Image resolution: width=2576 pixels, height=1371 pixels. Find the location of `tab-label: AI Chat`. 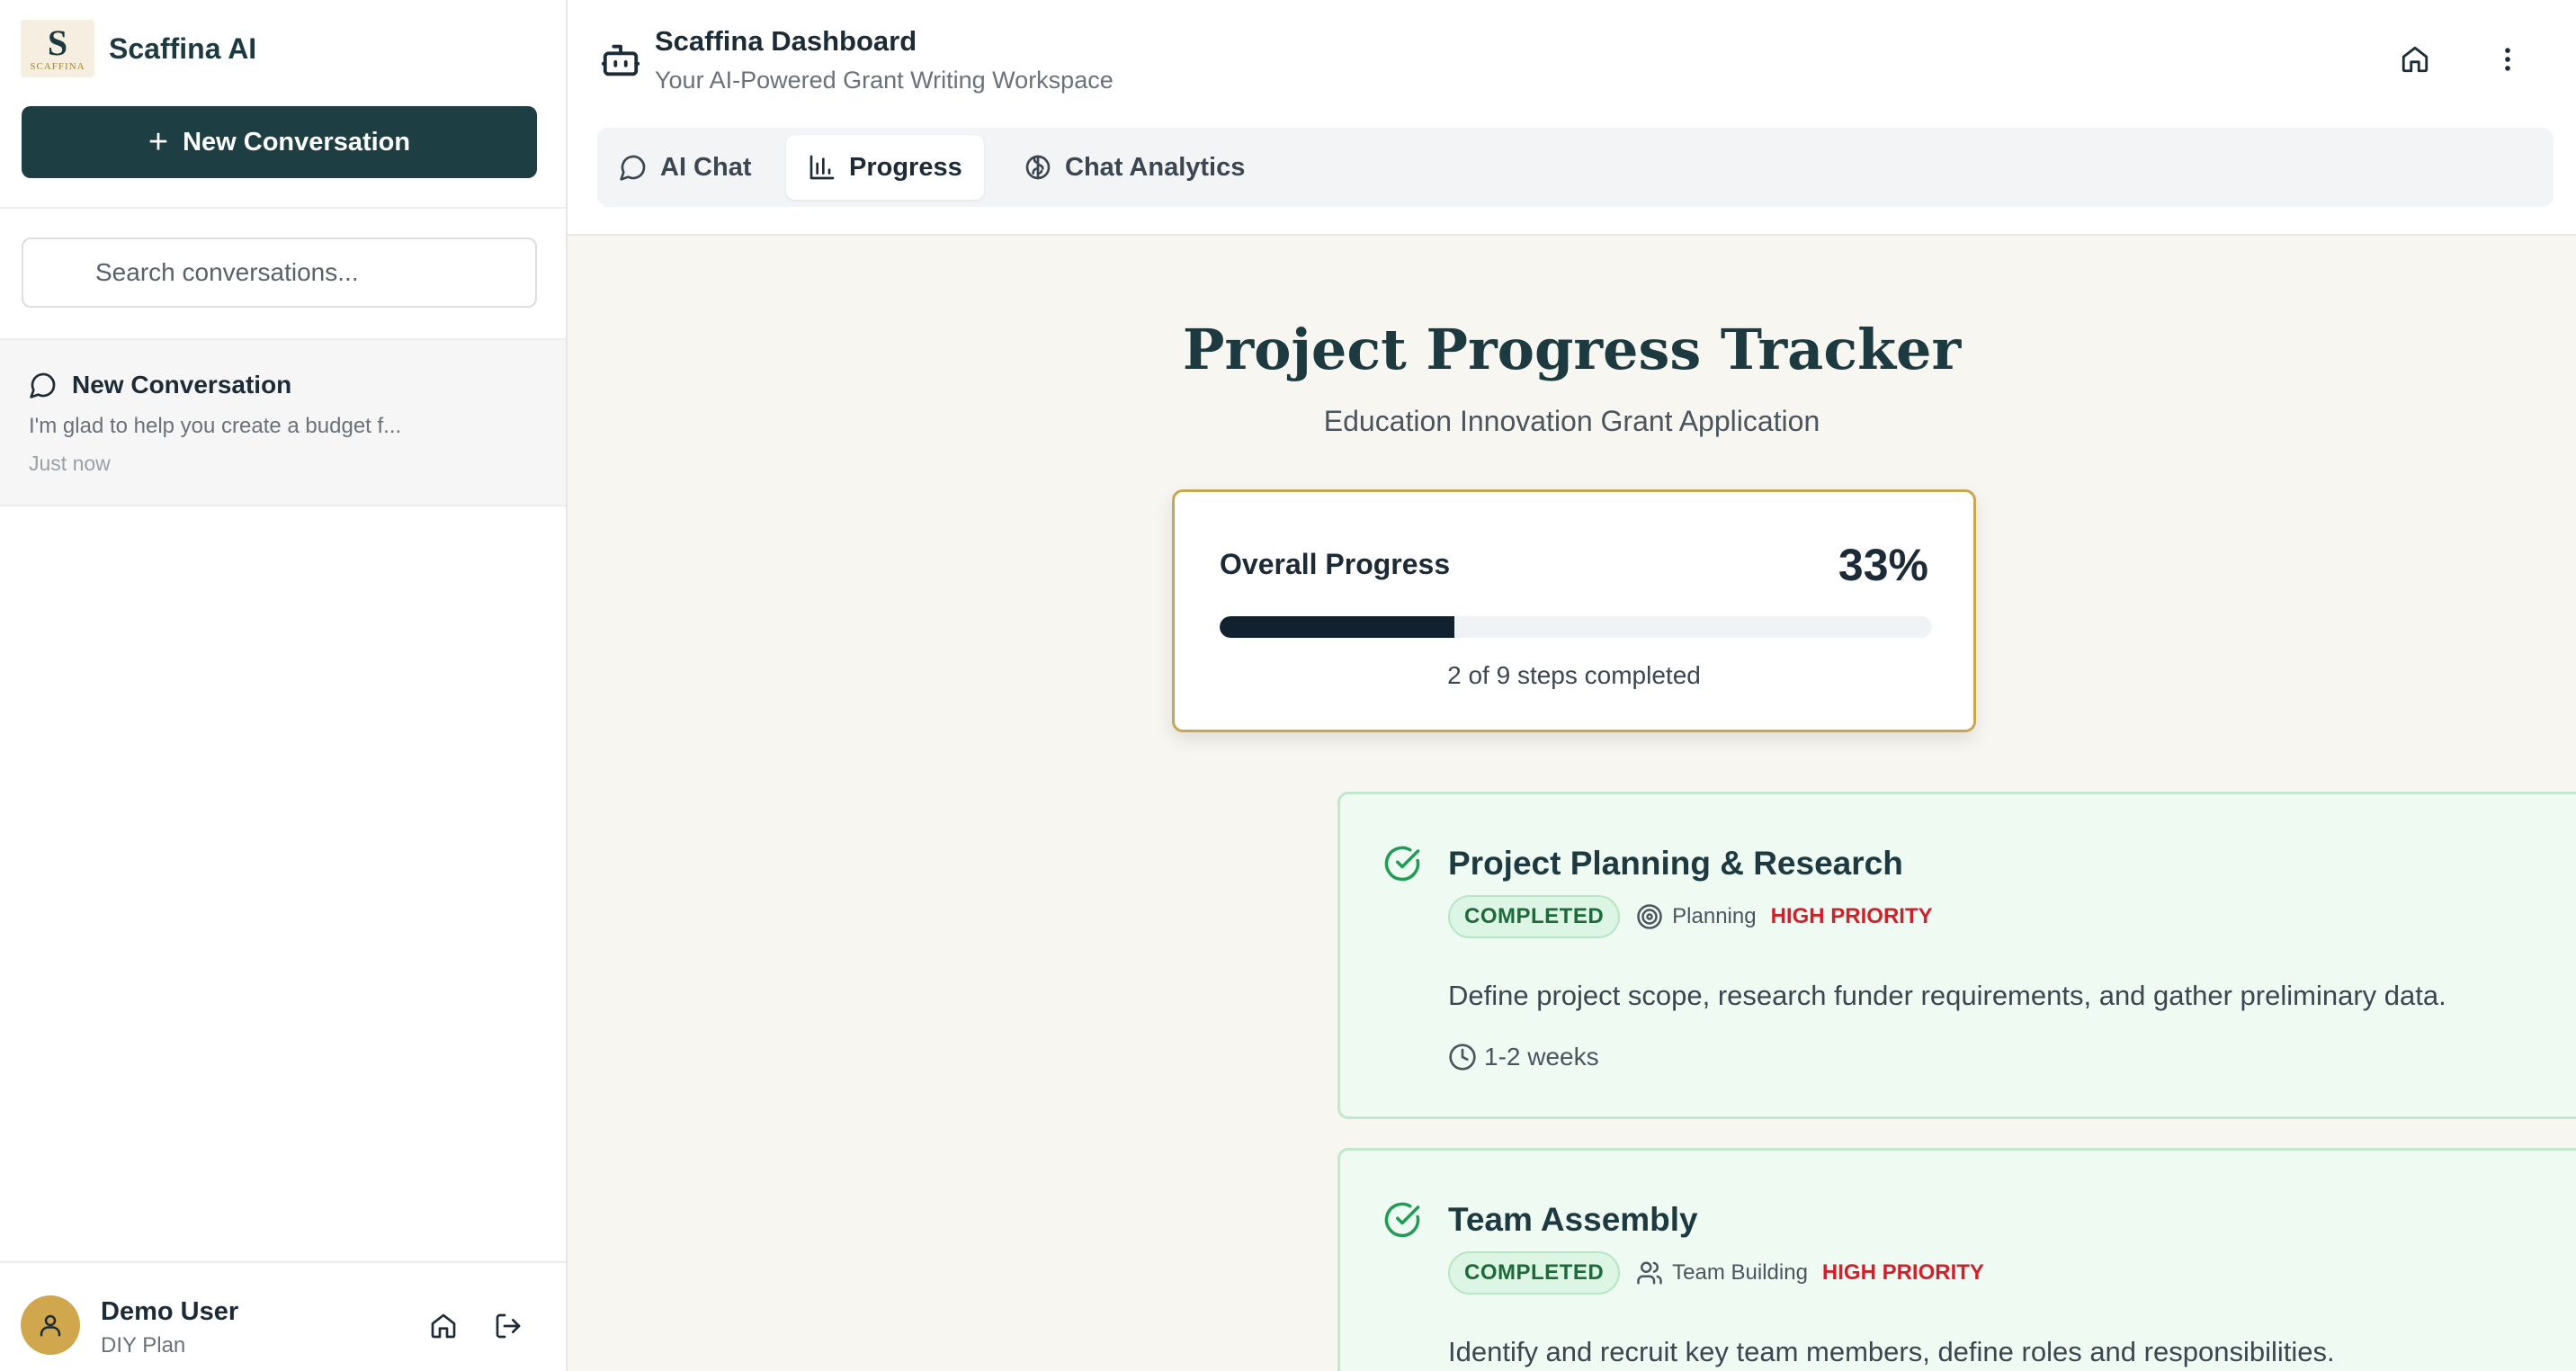

tab-label: AI Chat is located at coordinates (706, 167).